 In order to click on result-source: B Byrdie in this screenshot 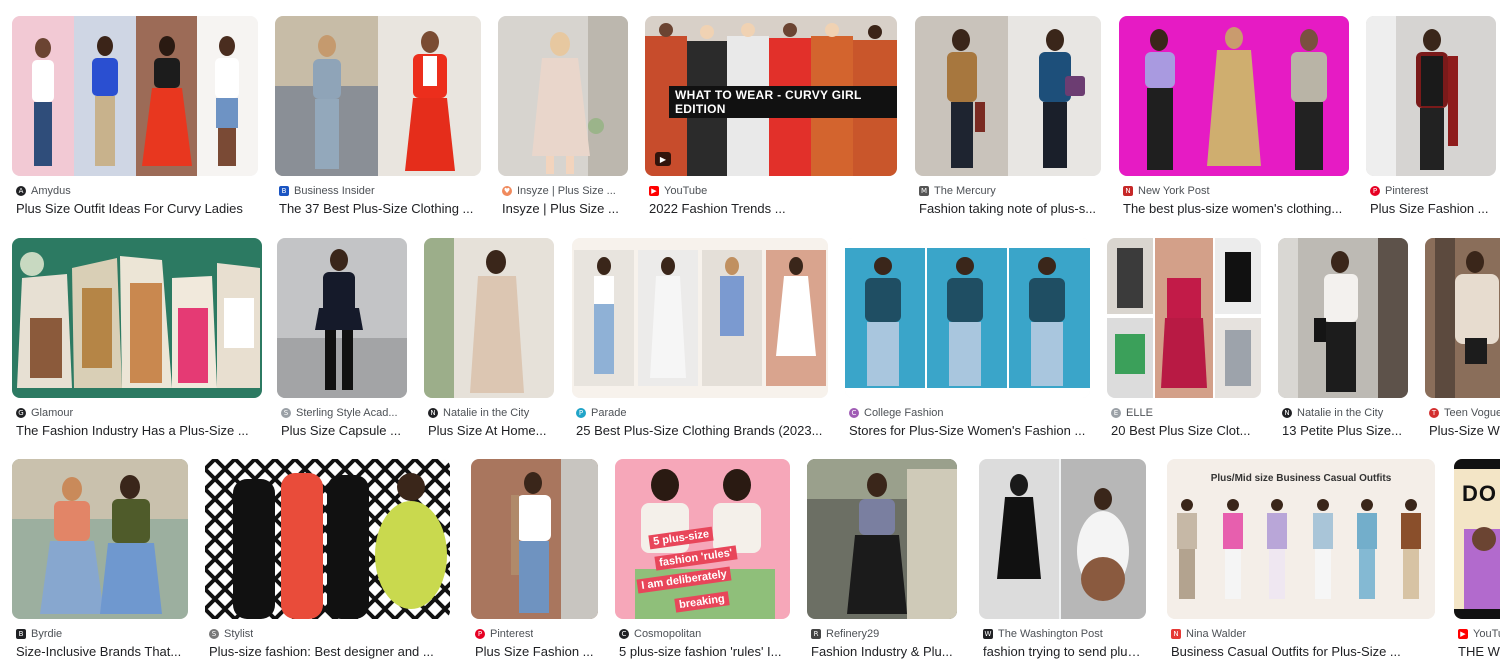, I will do `click(39, 634)`.